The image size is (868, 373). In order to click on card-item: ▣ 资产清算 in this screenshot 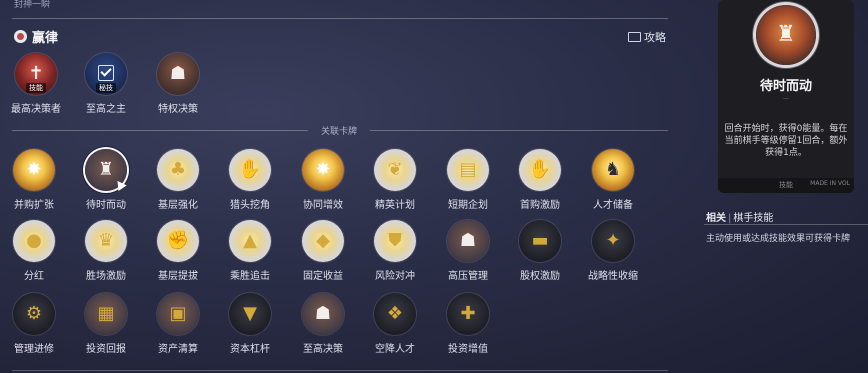, I will do `click(178, 324)`.